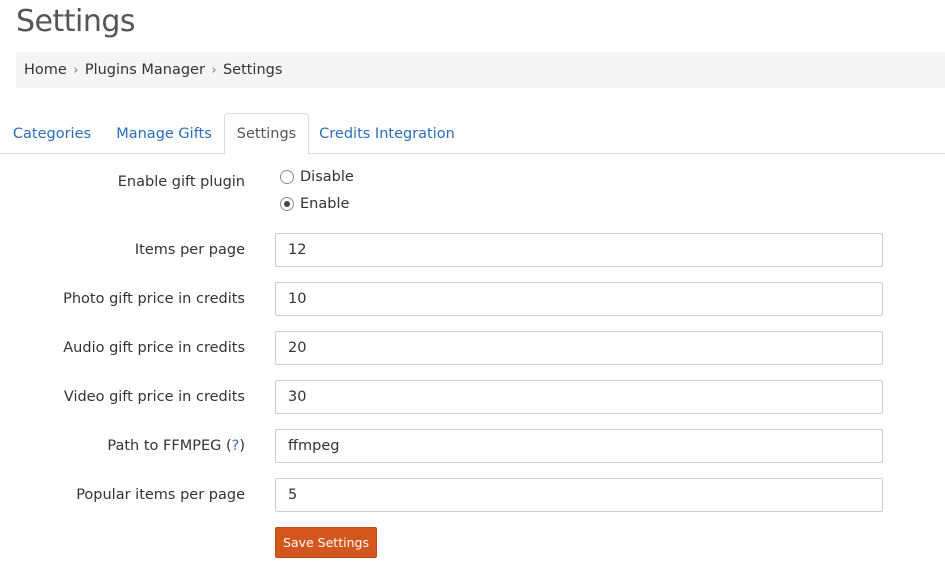 The image size is (945, 588). Describe the element at coordinates (76, 21) in the screenshot. I see `page-title: Settings` at that location.